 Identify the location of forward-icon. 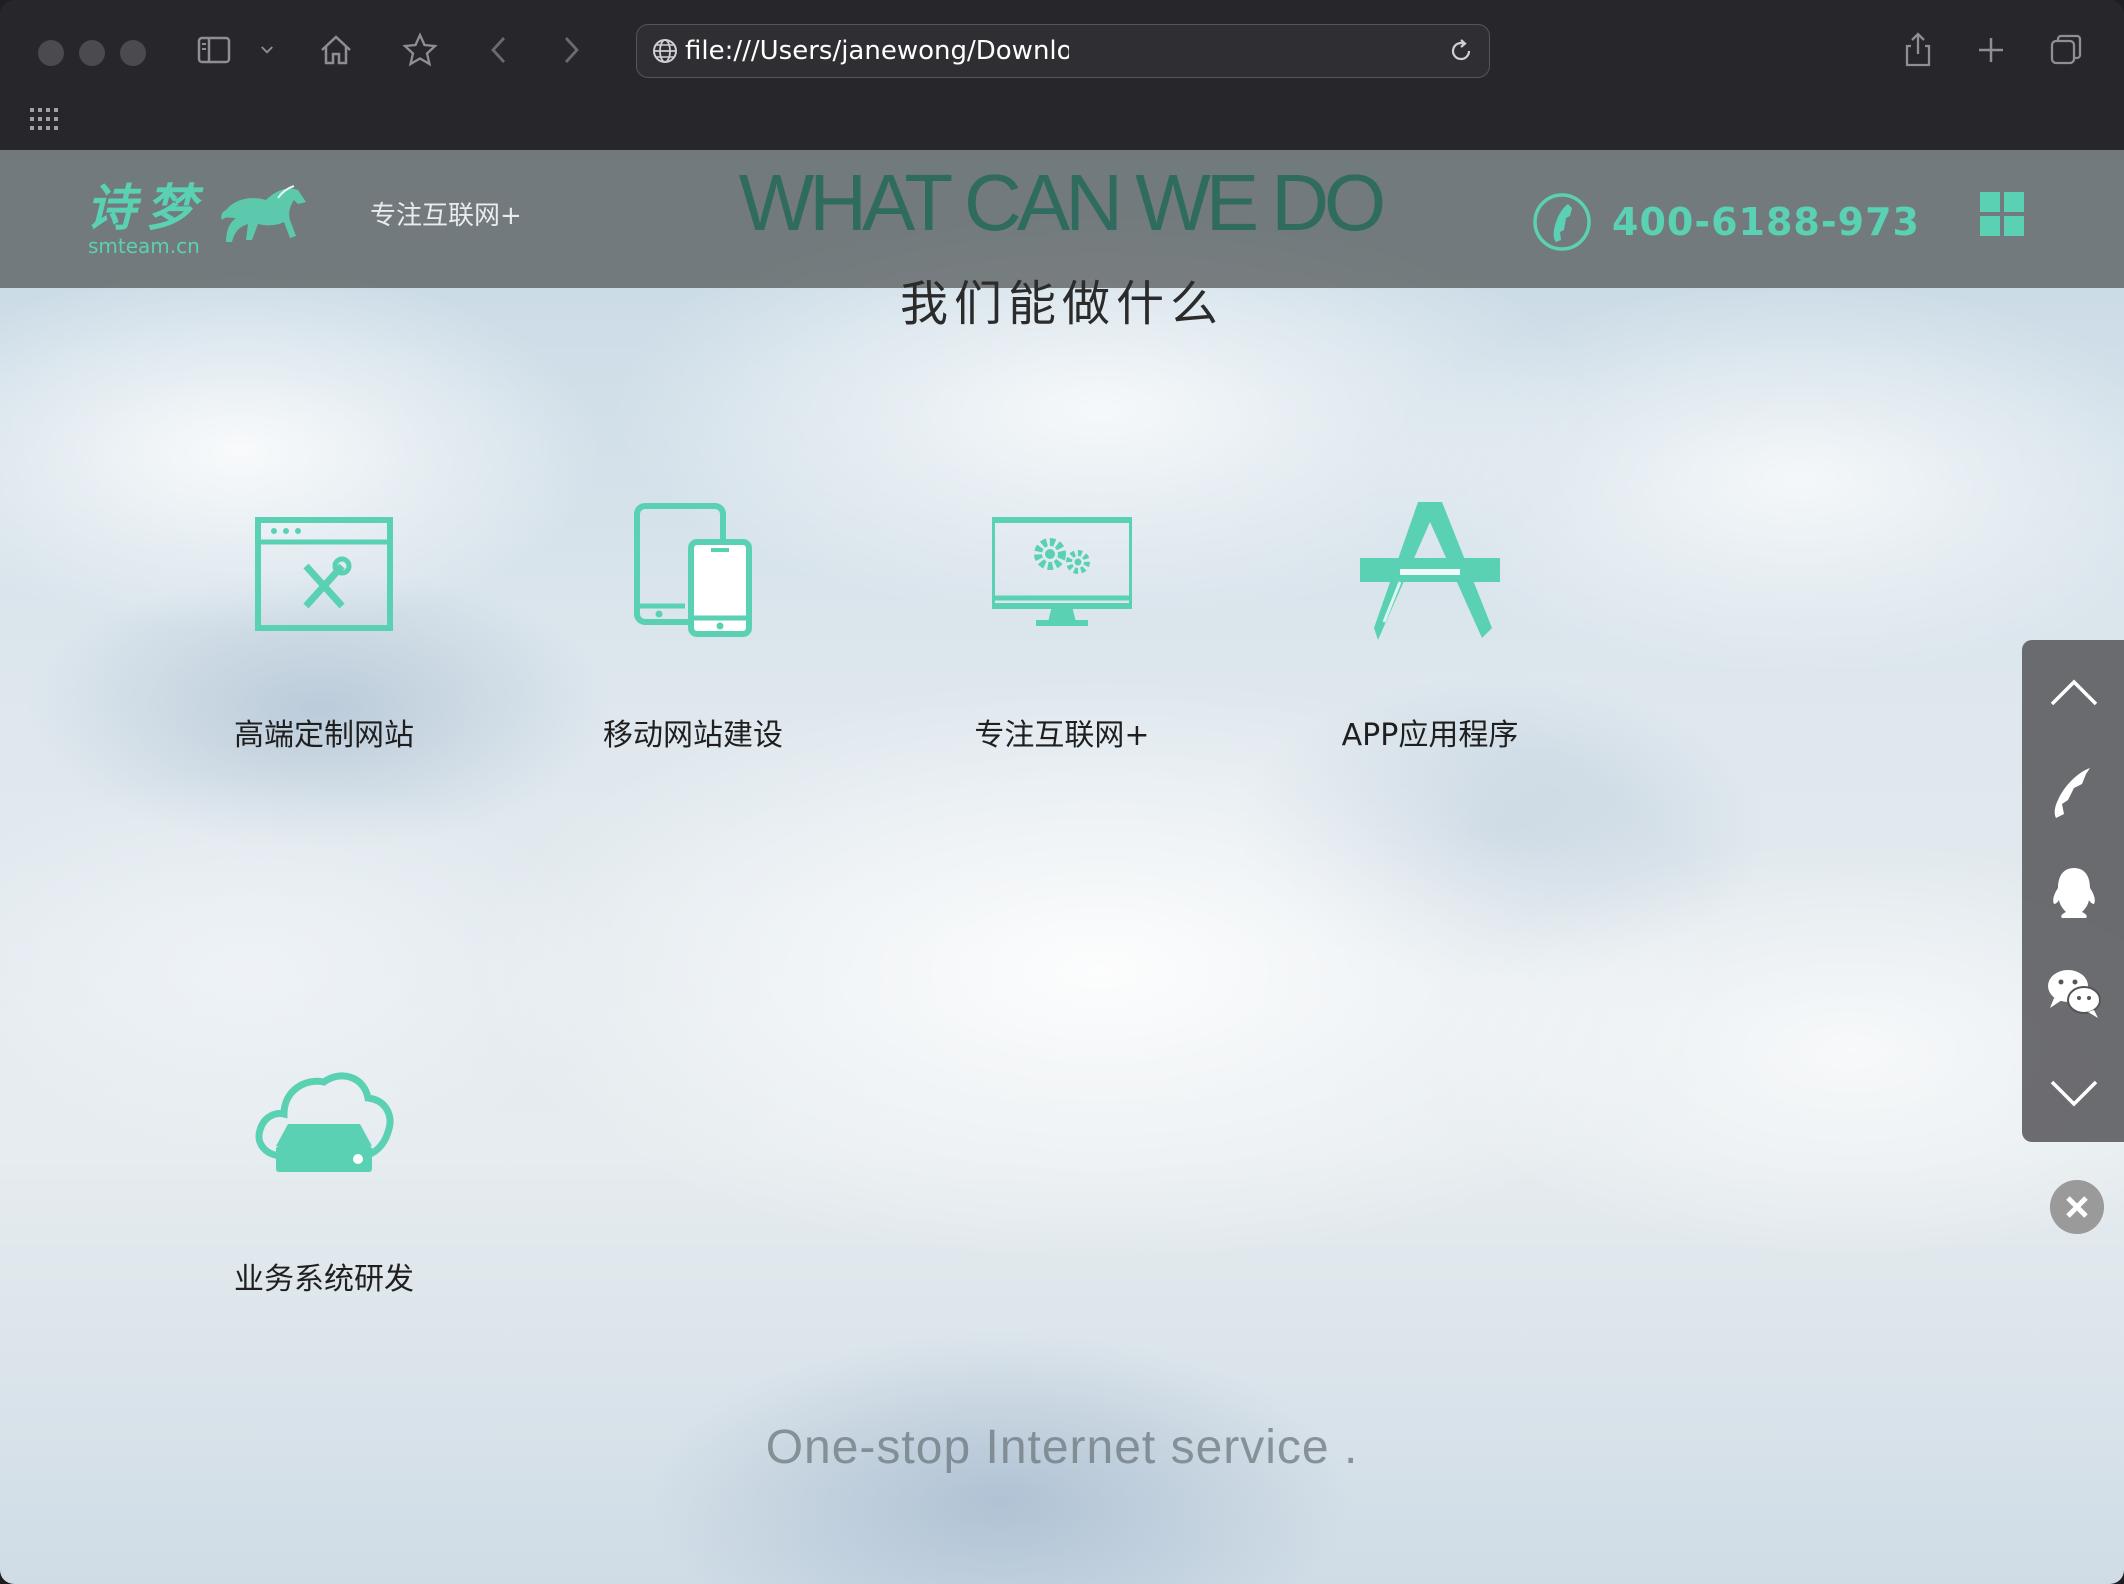
(570, 50).